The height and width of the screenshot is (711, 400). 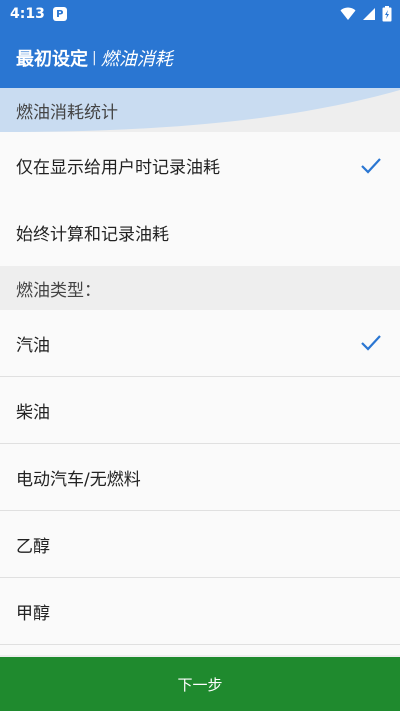 I want to click on bottom-bar: 下一步, so click(x=200, y=683).